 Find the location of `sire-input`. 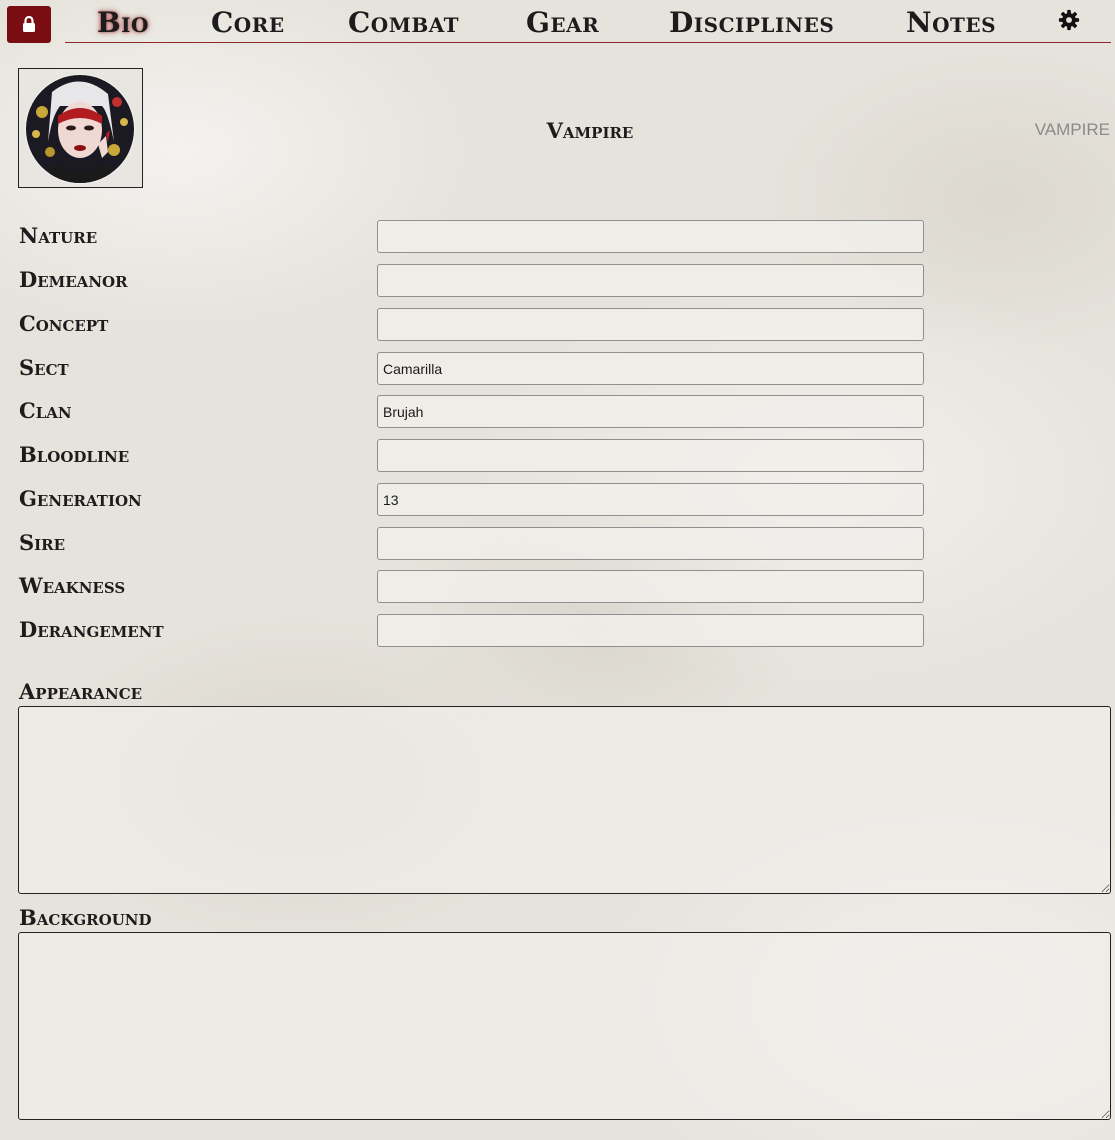

sire-input is located at coordinates (650, 543).